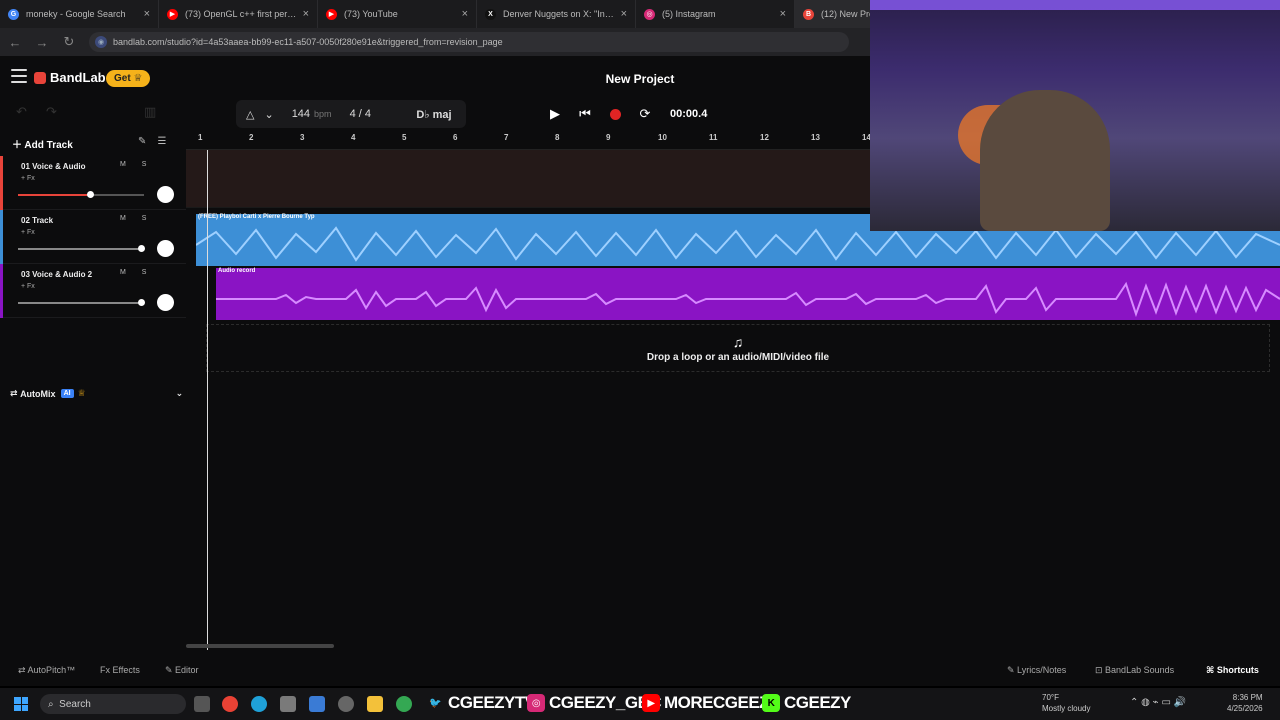 This screenshot has width=1280, height=720. I want to click on tab-title: moneky - Google Search, so click(76, 14).